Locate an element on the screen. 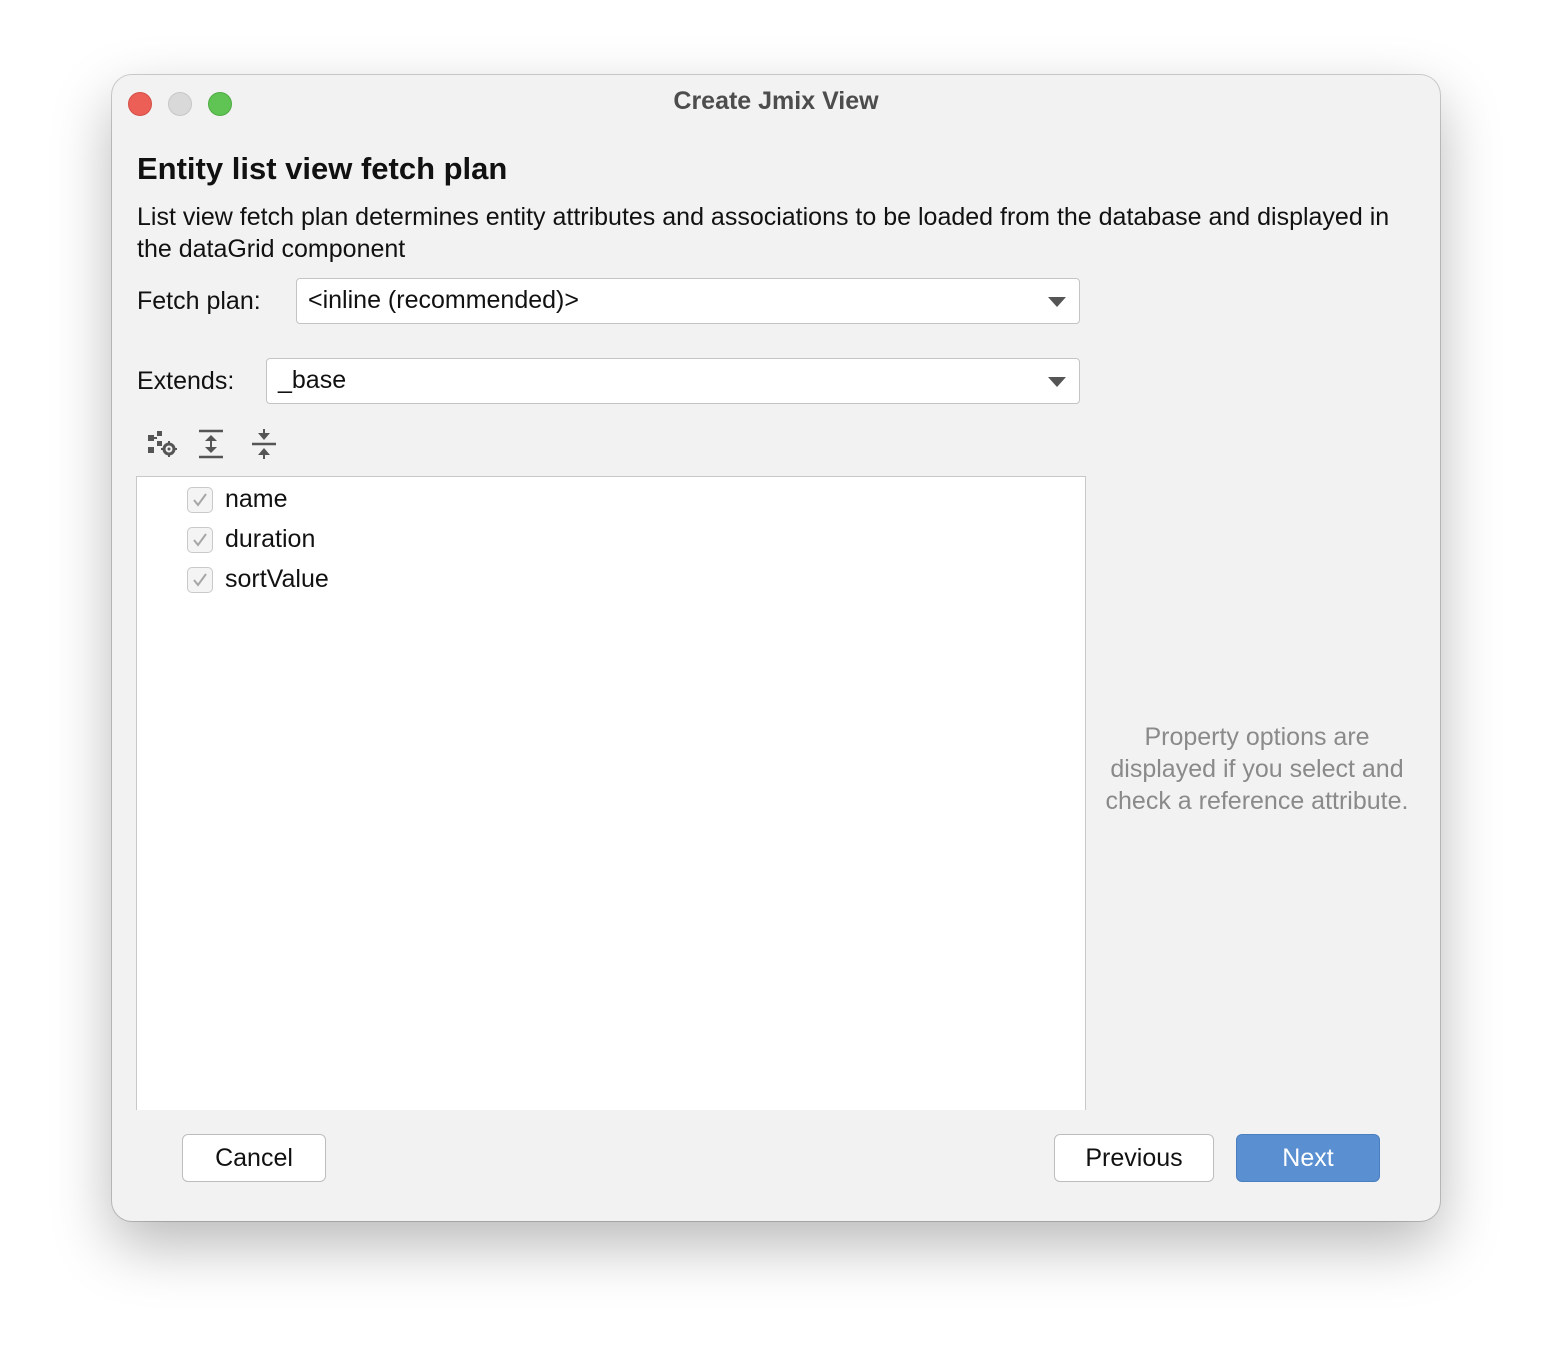 The width and height of the screenshot is (1552, 1370). fetch-plan-label: Fetch plan: is located at coordinates (199, 301).